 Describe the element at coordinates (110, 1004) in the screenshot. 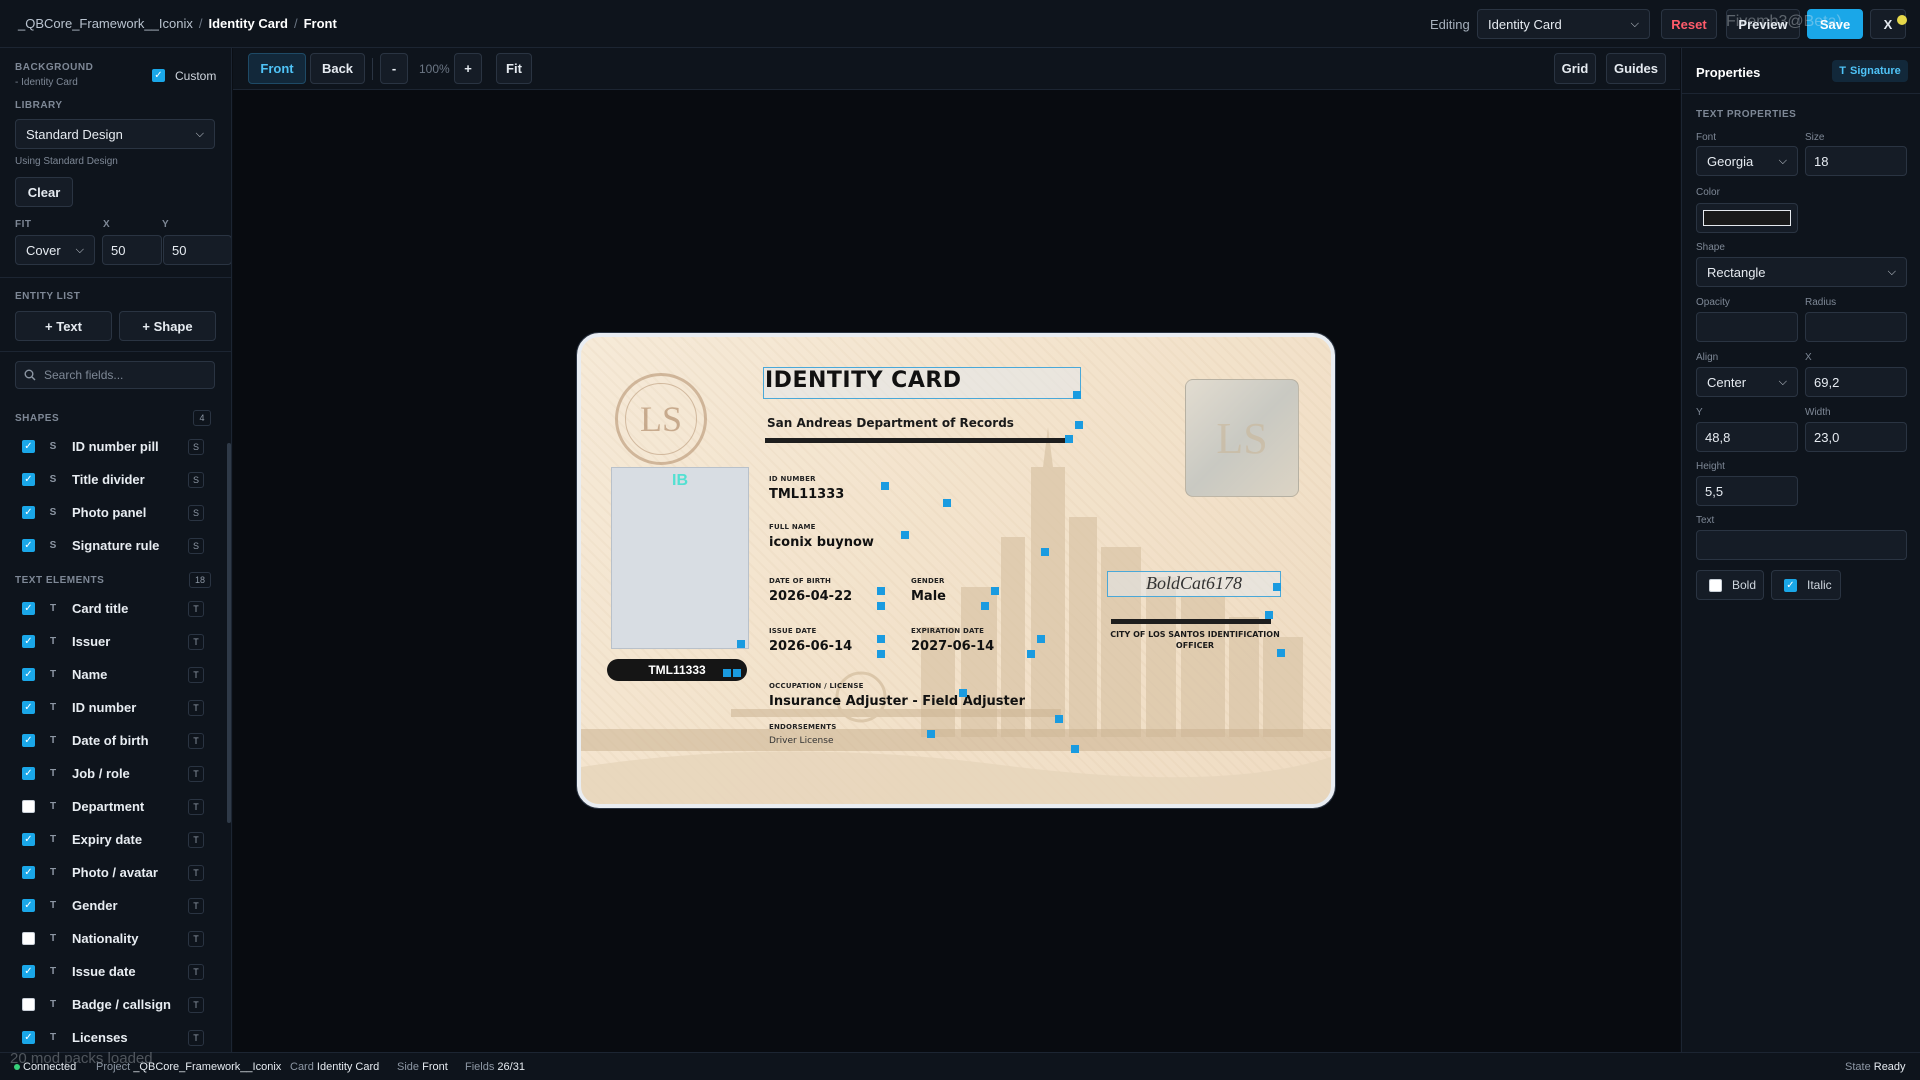

I see `text-element-list-item: T Badge / callsign T` at that location.